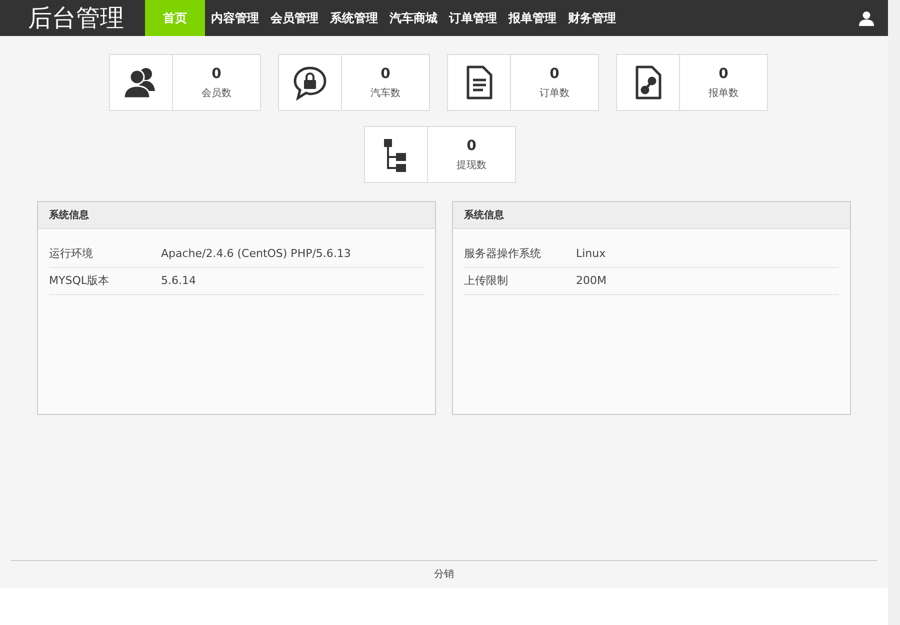 Image resolution: width=900 pixels, height=625 pixels. I want to click on nav-tab: 订单管理, so click(472, 18).